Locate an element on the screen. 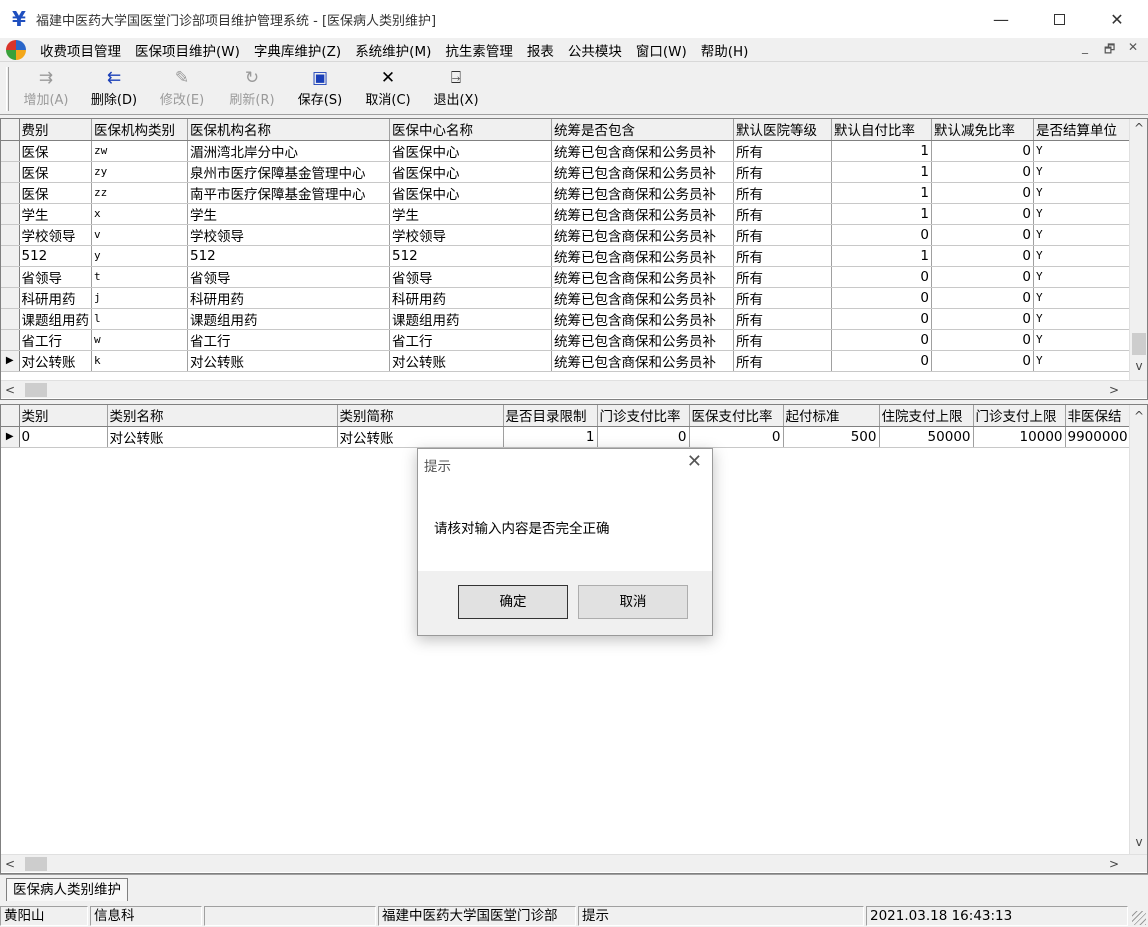 The image size is (1148, 927). column-header: 医保机构类别 is located at coordinates (139, 130).